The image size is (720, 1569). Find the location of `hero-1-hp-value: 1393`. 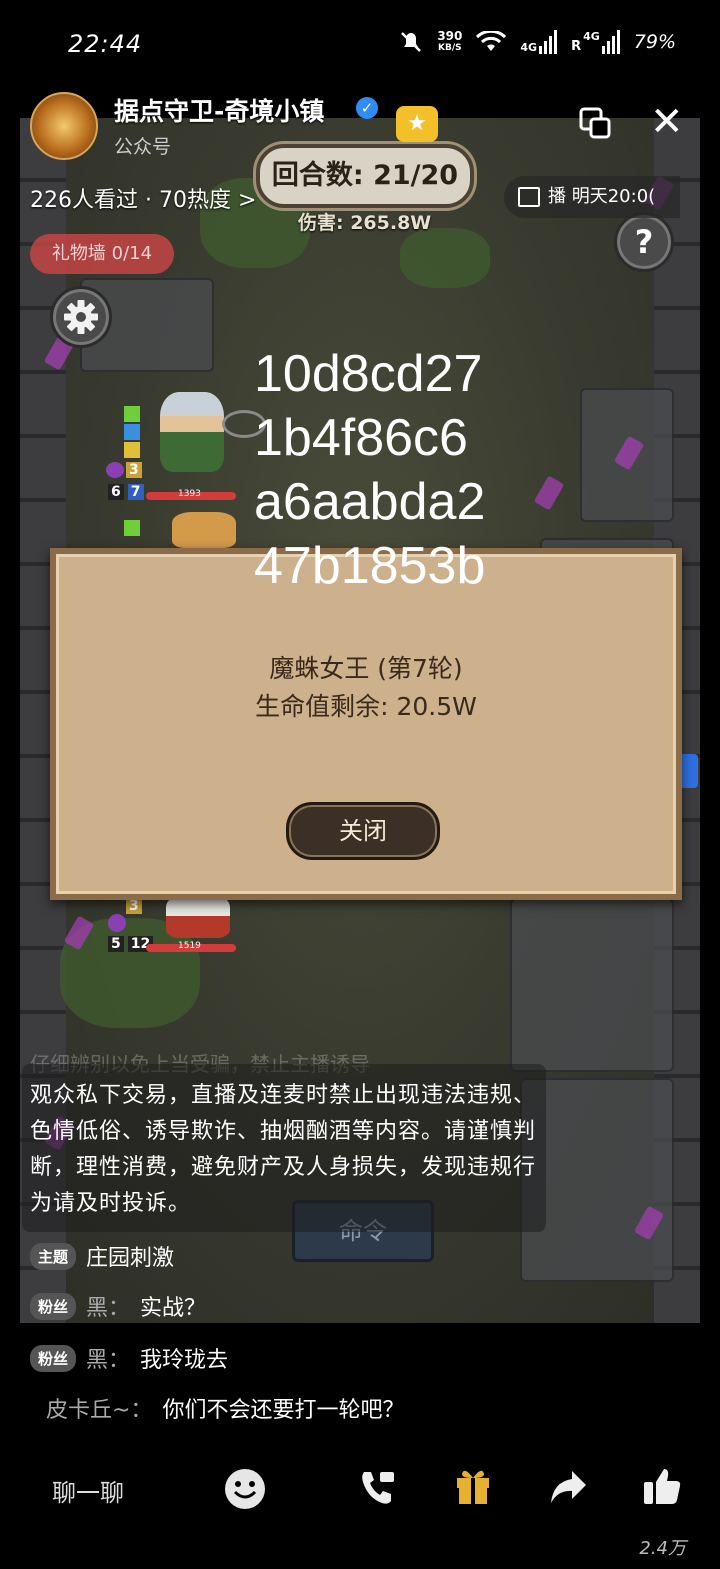

hero-1-hp-value: 1393 is located at coordinates (189, 494).